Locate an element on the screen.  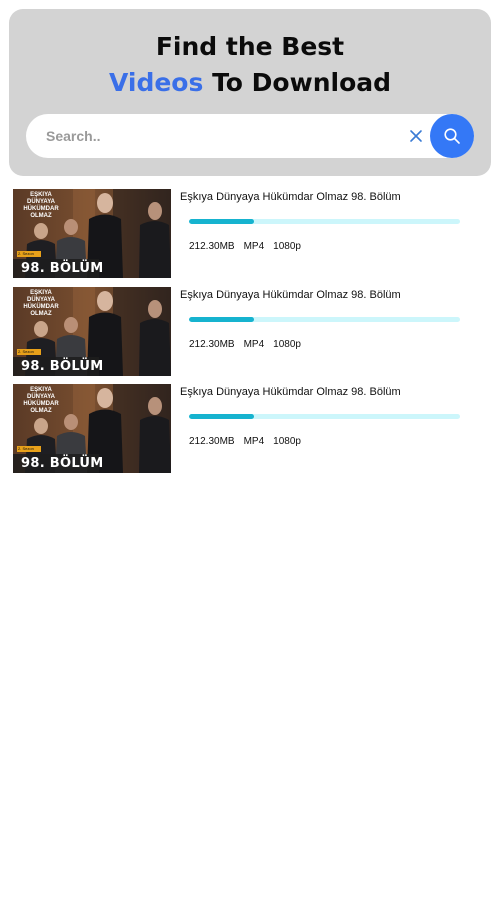
page-title: Find the Best Videos To Download is located at coordinates (250, 65).